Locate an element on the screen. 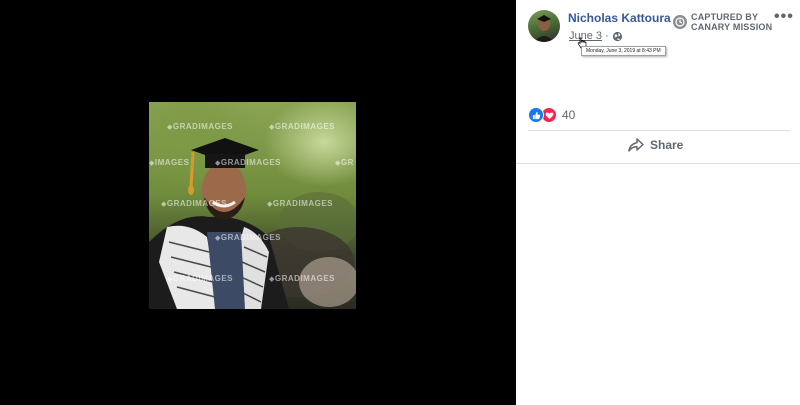  share-button: Share is located at coordinates (655, 145).